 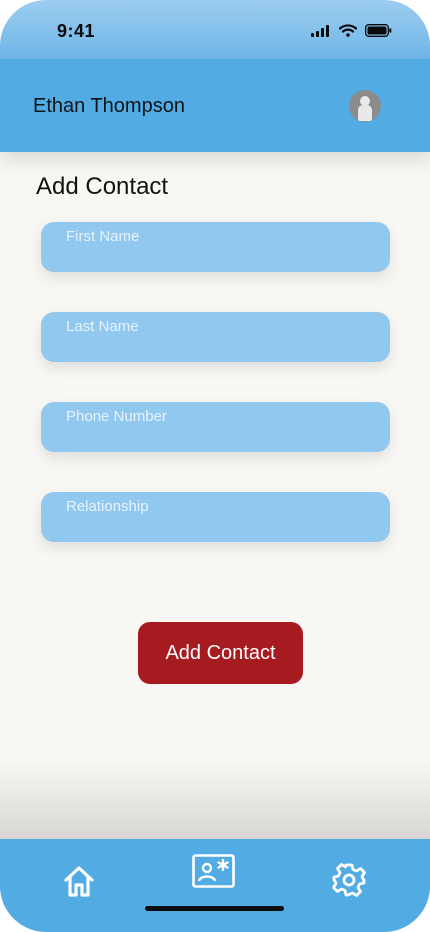 What do you see at coordinates (215, 236) in the screenshot?
I see `first-name-input` at bounding box center [215, 236].